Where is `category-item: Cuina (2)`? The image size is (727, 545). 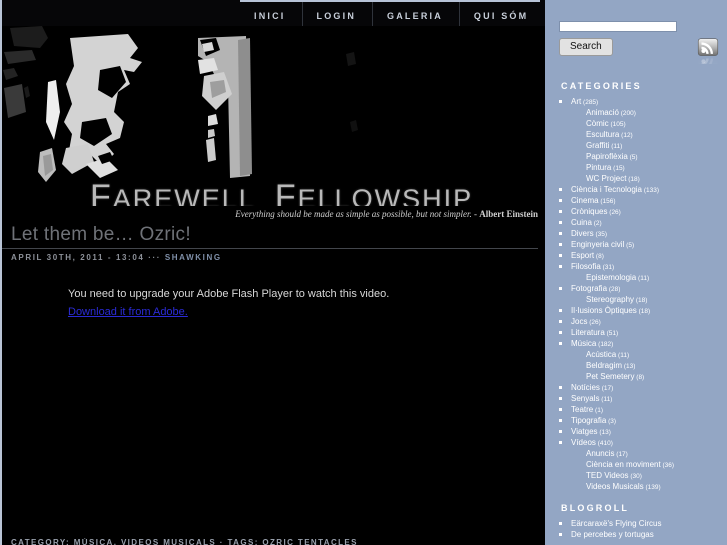 category-item: Cuina (2) is located at coordinates (636, 222).